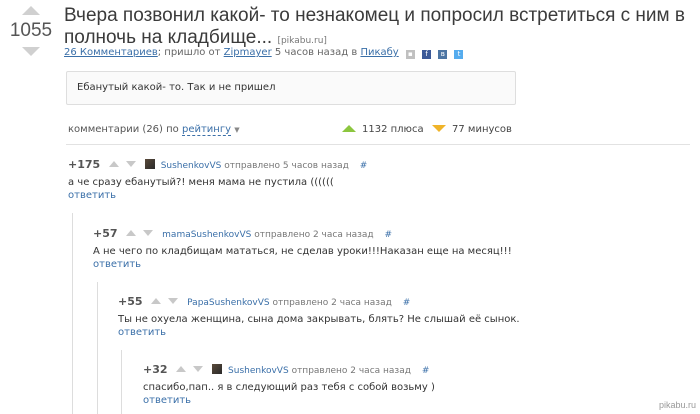 The width and height of the screenshot is (700, 414). I want to click on save-icon: ▪, so click(410, 54).